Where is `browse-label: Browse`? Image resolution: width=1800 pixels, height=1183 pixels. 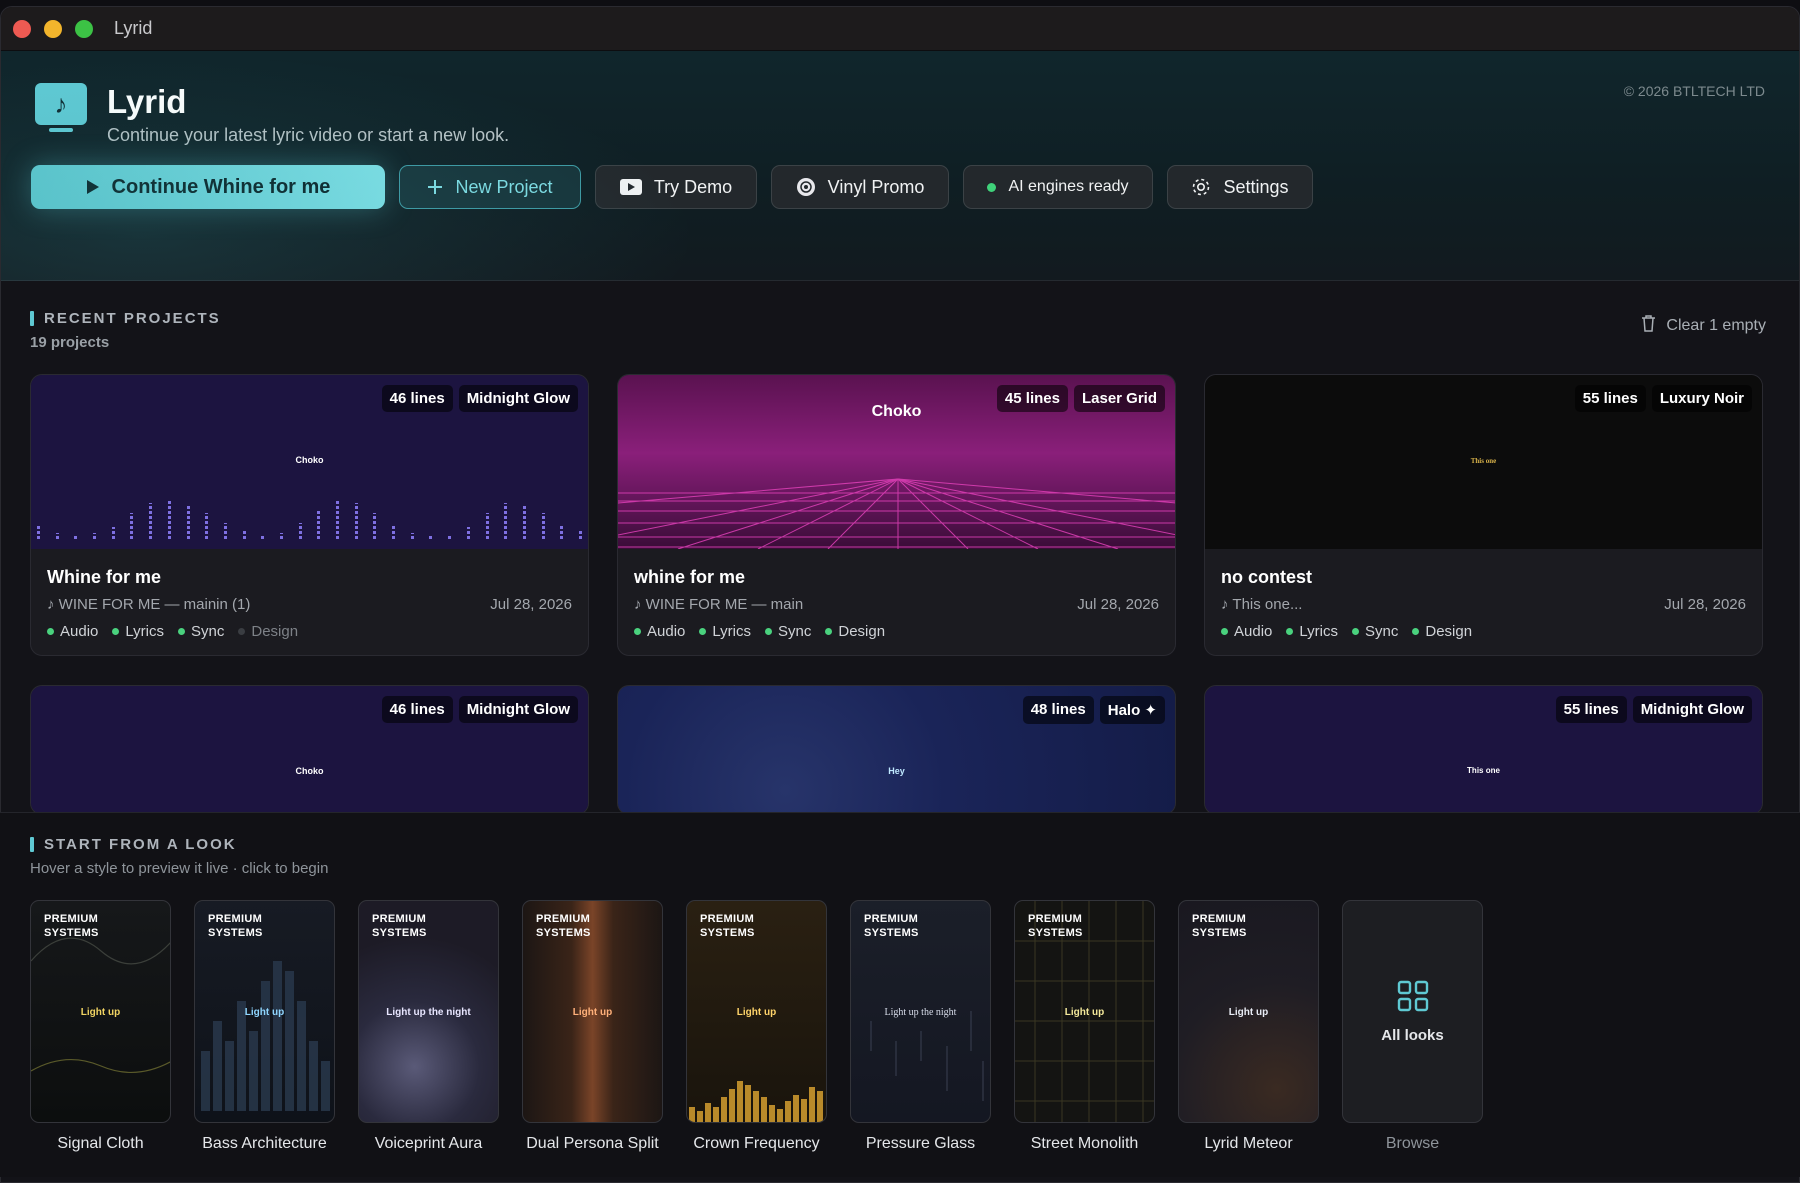 browse-label: Browse is located at coordinates (1412, 1143).